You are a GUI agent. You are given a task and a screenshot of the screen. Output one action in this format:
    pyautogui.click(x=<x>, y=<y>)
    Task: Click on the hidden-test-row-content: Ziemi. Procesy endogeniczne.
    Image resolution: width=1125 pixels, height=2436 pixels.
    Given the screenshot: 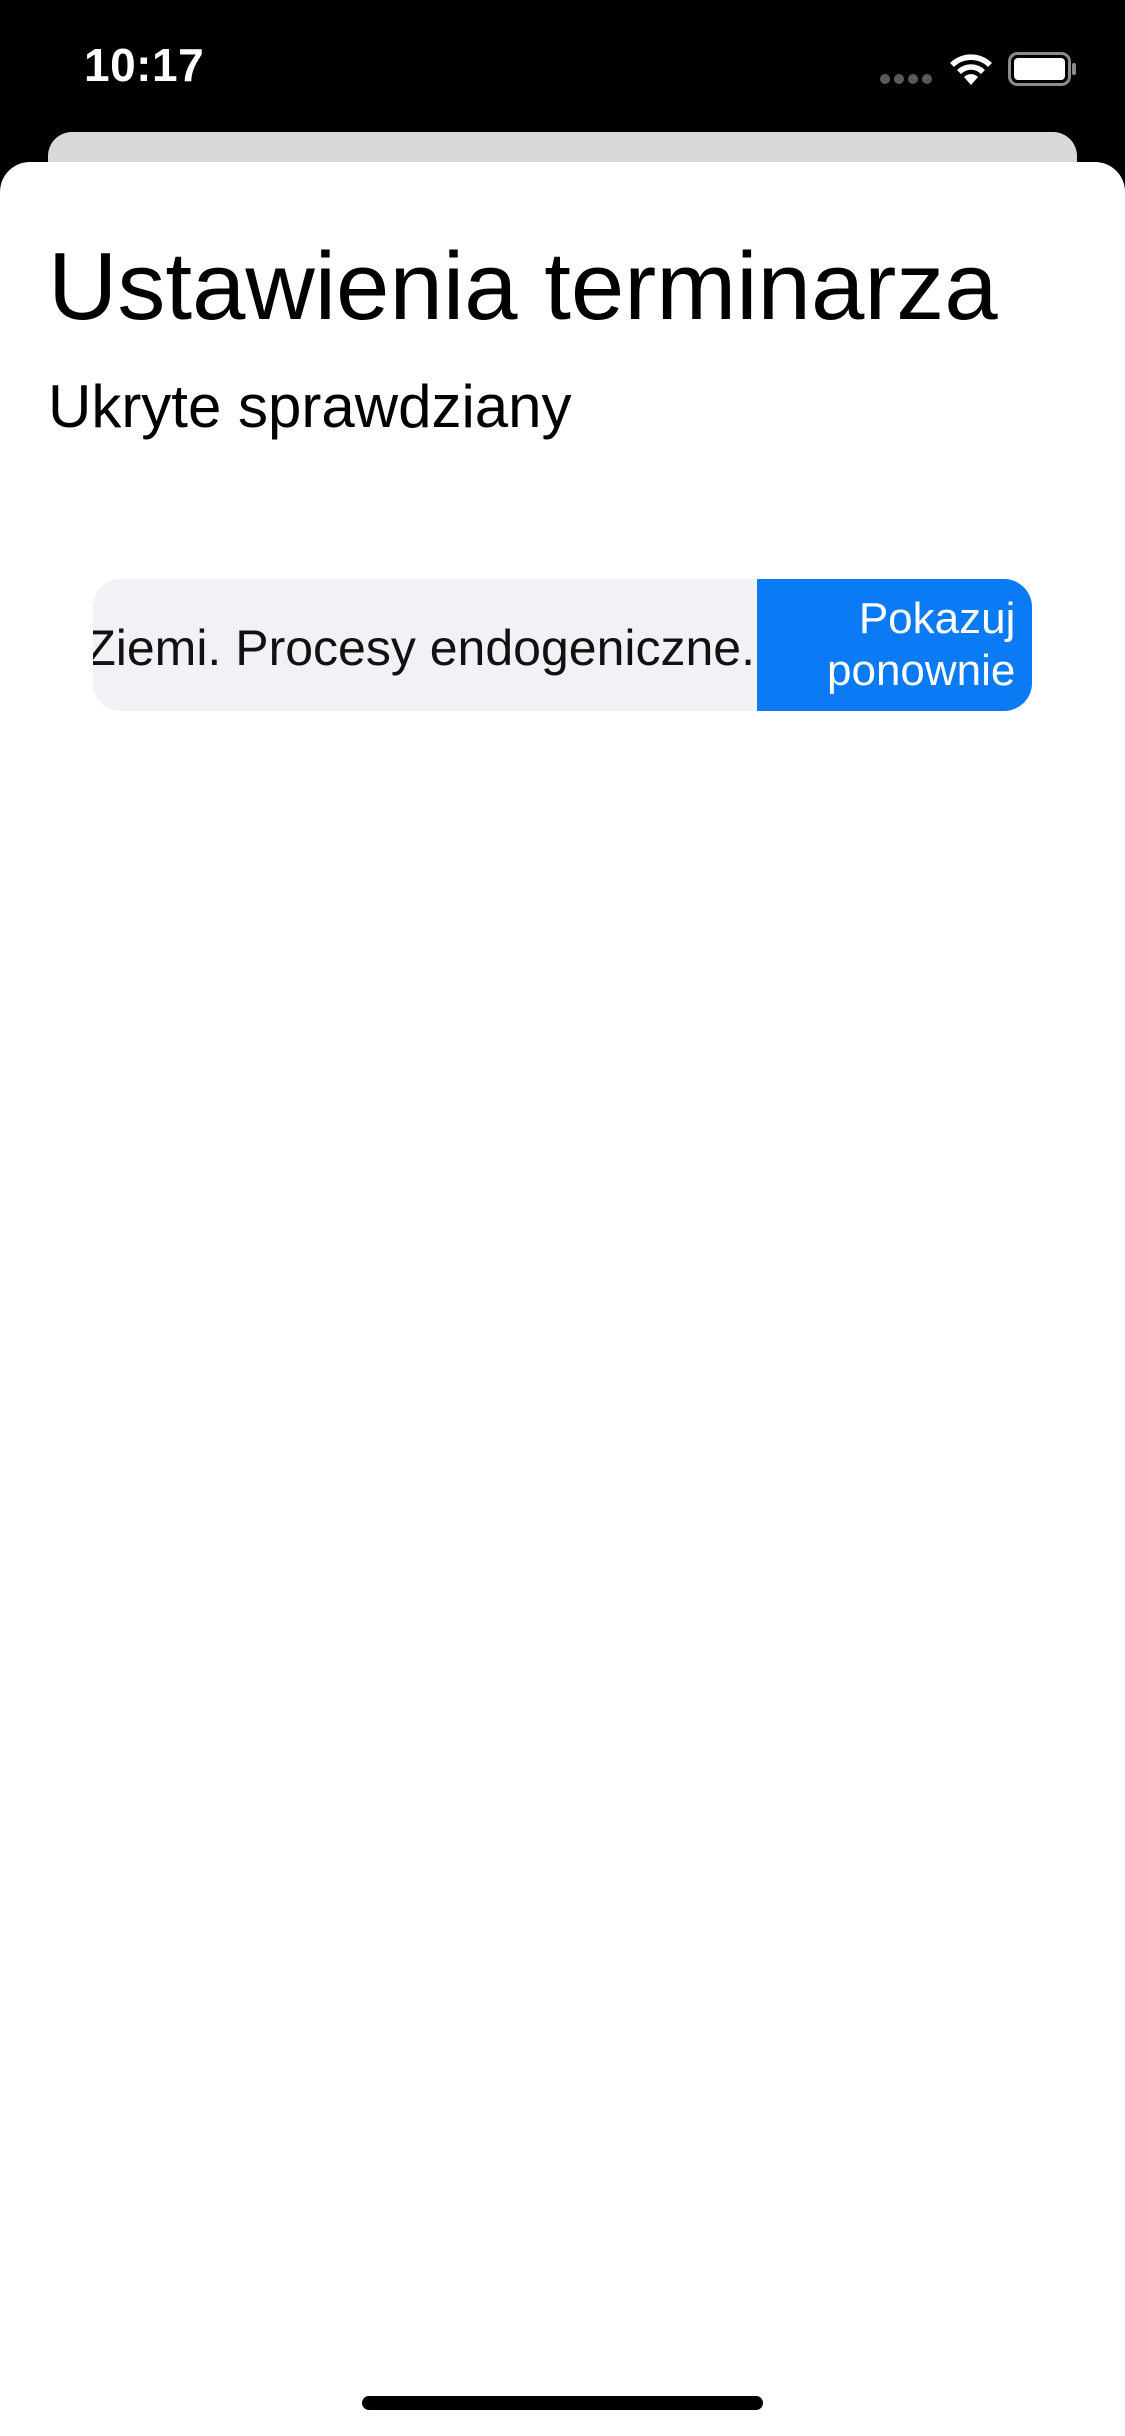 What is the action you would take?
    pyautogui.click(x=425, y=645)
    